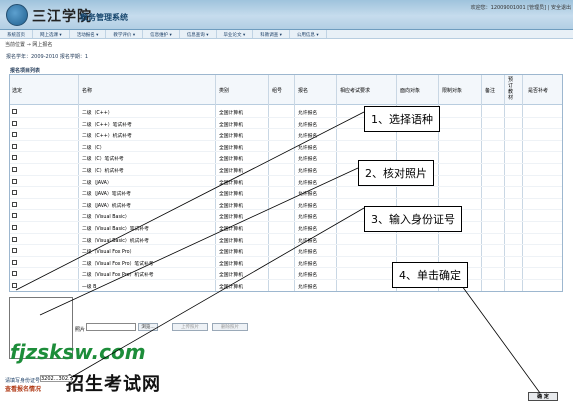 The image size is (573, 407). Describe the element at coordinates (230, 327) in the screenshot. I see `delete-photo-button: 删除照片` at that location.